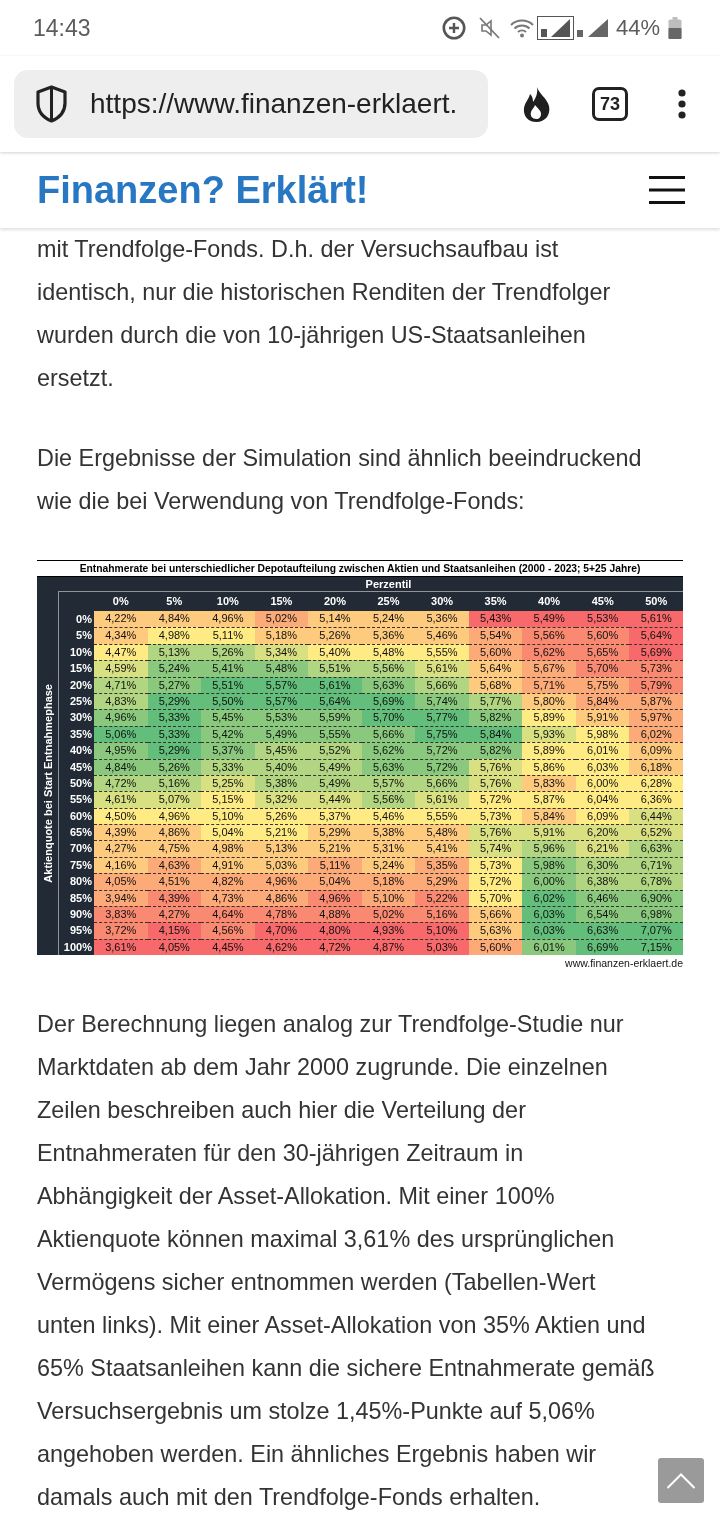 The height and width of the screenshot is (1520, 720). What do you see at coordinates (228, 914) in the screenshot?
I see `table-cell: 4,64%` at bounding box center [228, 914].